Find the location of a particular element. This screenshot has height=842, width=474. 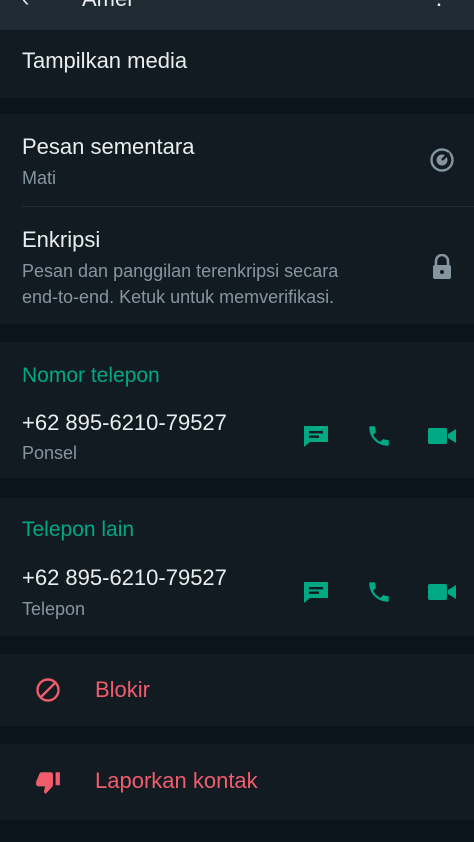

block-button: Blokir is located at coordinates (237, 690).